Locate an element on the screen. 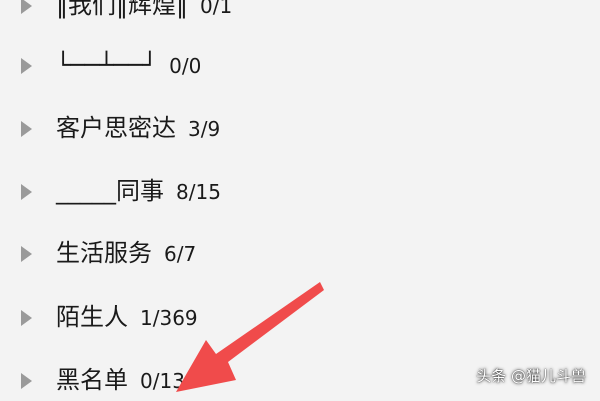 Image resolution: width=600 pixels, height=401 pixels. group-row-customers: 客户思密达 3/9 is located at coordinates (300, 129).